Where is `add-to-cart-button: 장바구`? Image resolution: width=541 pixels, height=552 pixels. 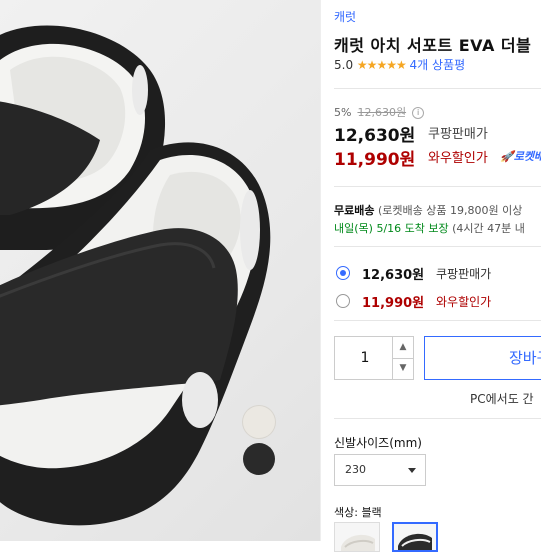 add-to-cart-button: 장바구 is located at coordinates (482, 358).